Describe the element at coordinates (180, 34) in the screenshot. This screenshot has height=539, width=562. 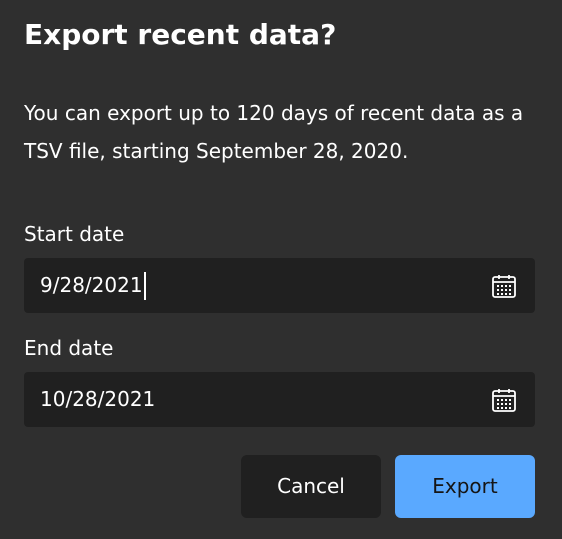
I see `dialog-title: Export recent data?` at that location.